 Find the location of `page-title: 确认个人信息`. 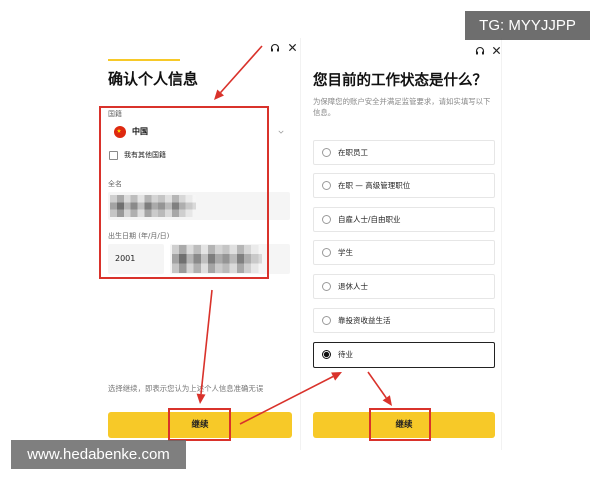

page-title: 确认个人信息 is located at coordinates (153, 79).